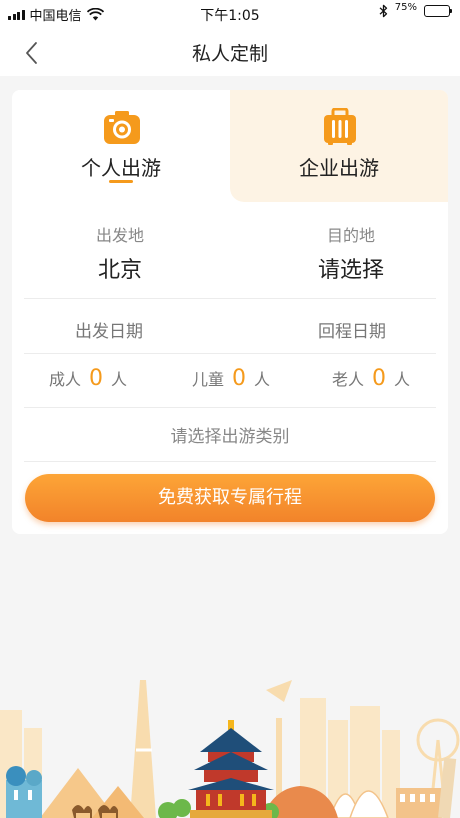 The image size is (460, 818). I want to click on battery-icon, so click(438, 11).